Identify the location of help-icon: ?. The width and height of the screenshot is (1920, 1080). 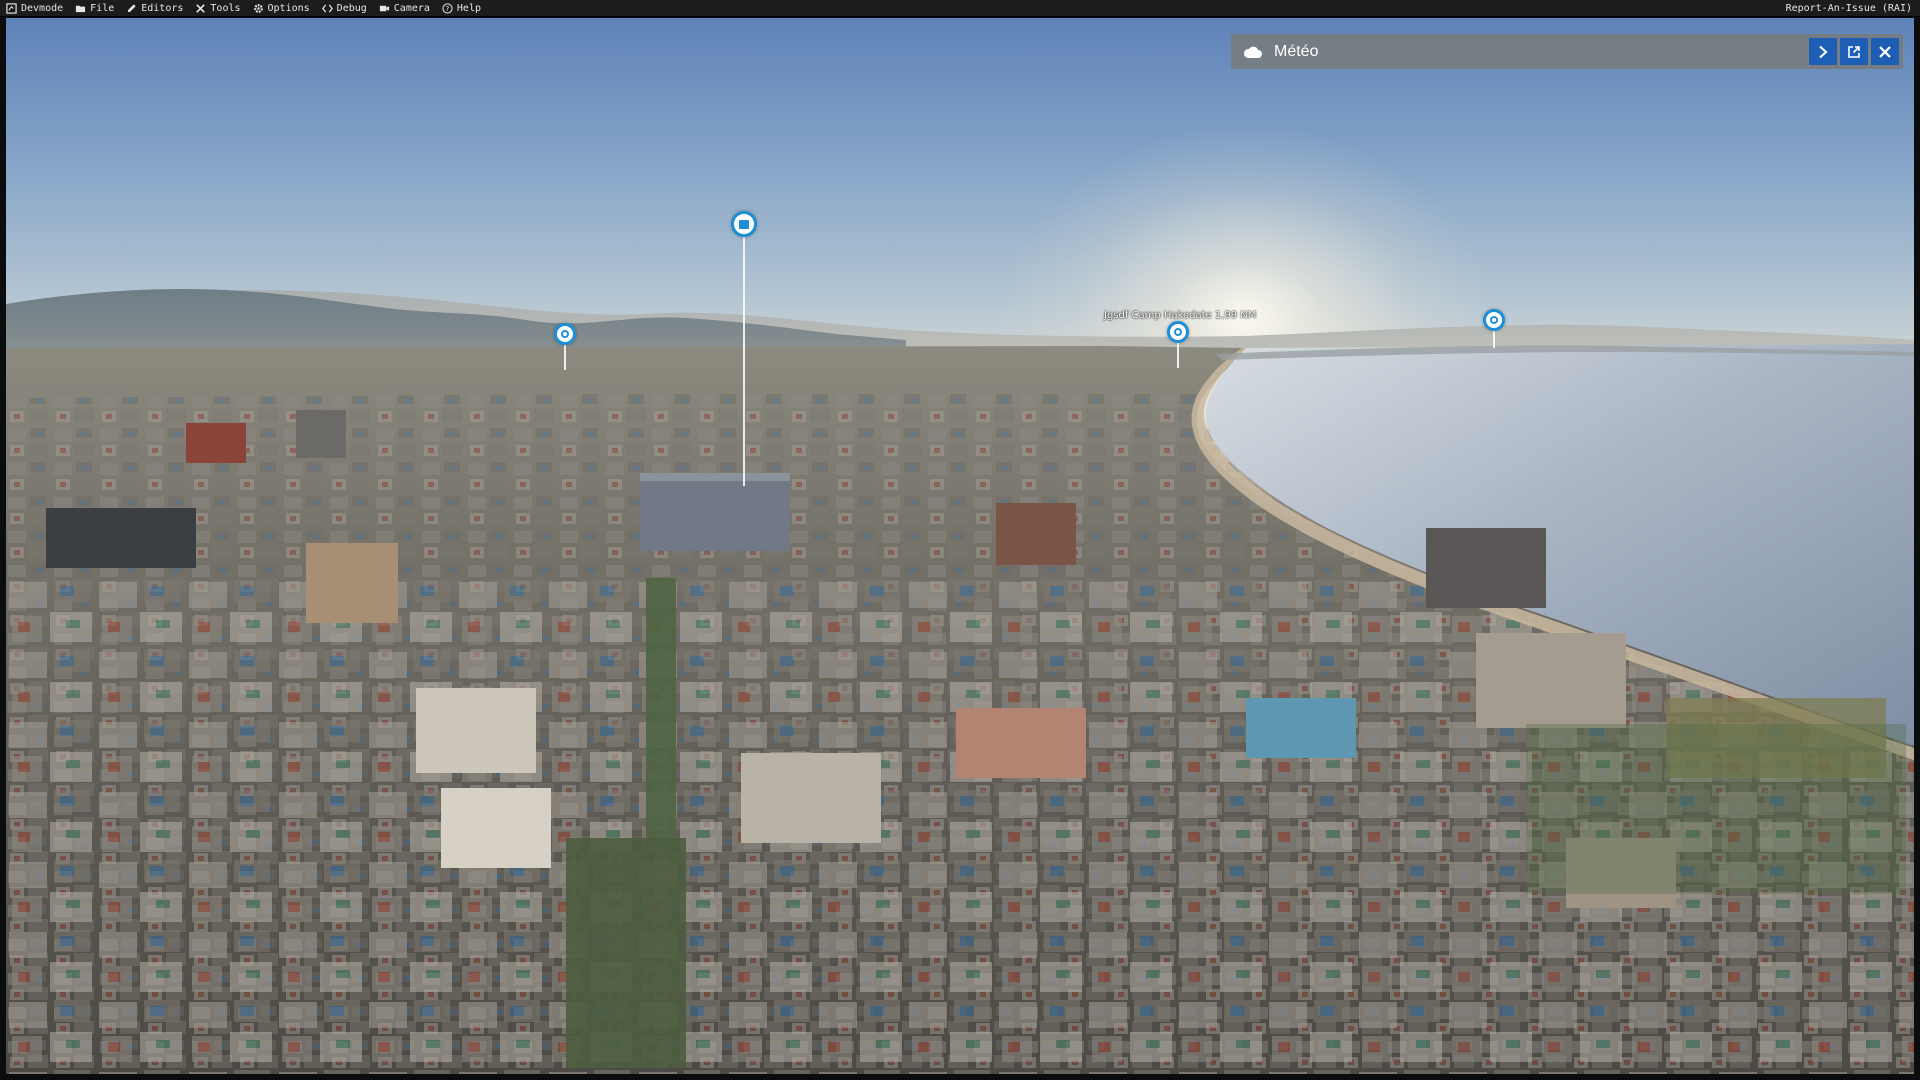
(447, 8).